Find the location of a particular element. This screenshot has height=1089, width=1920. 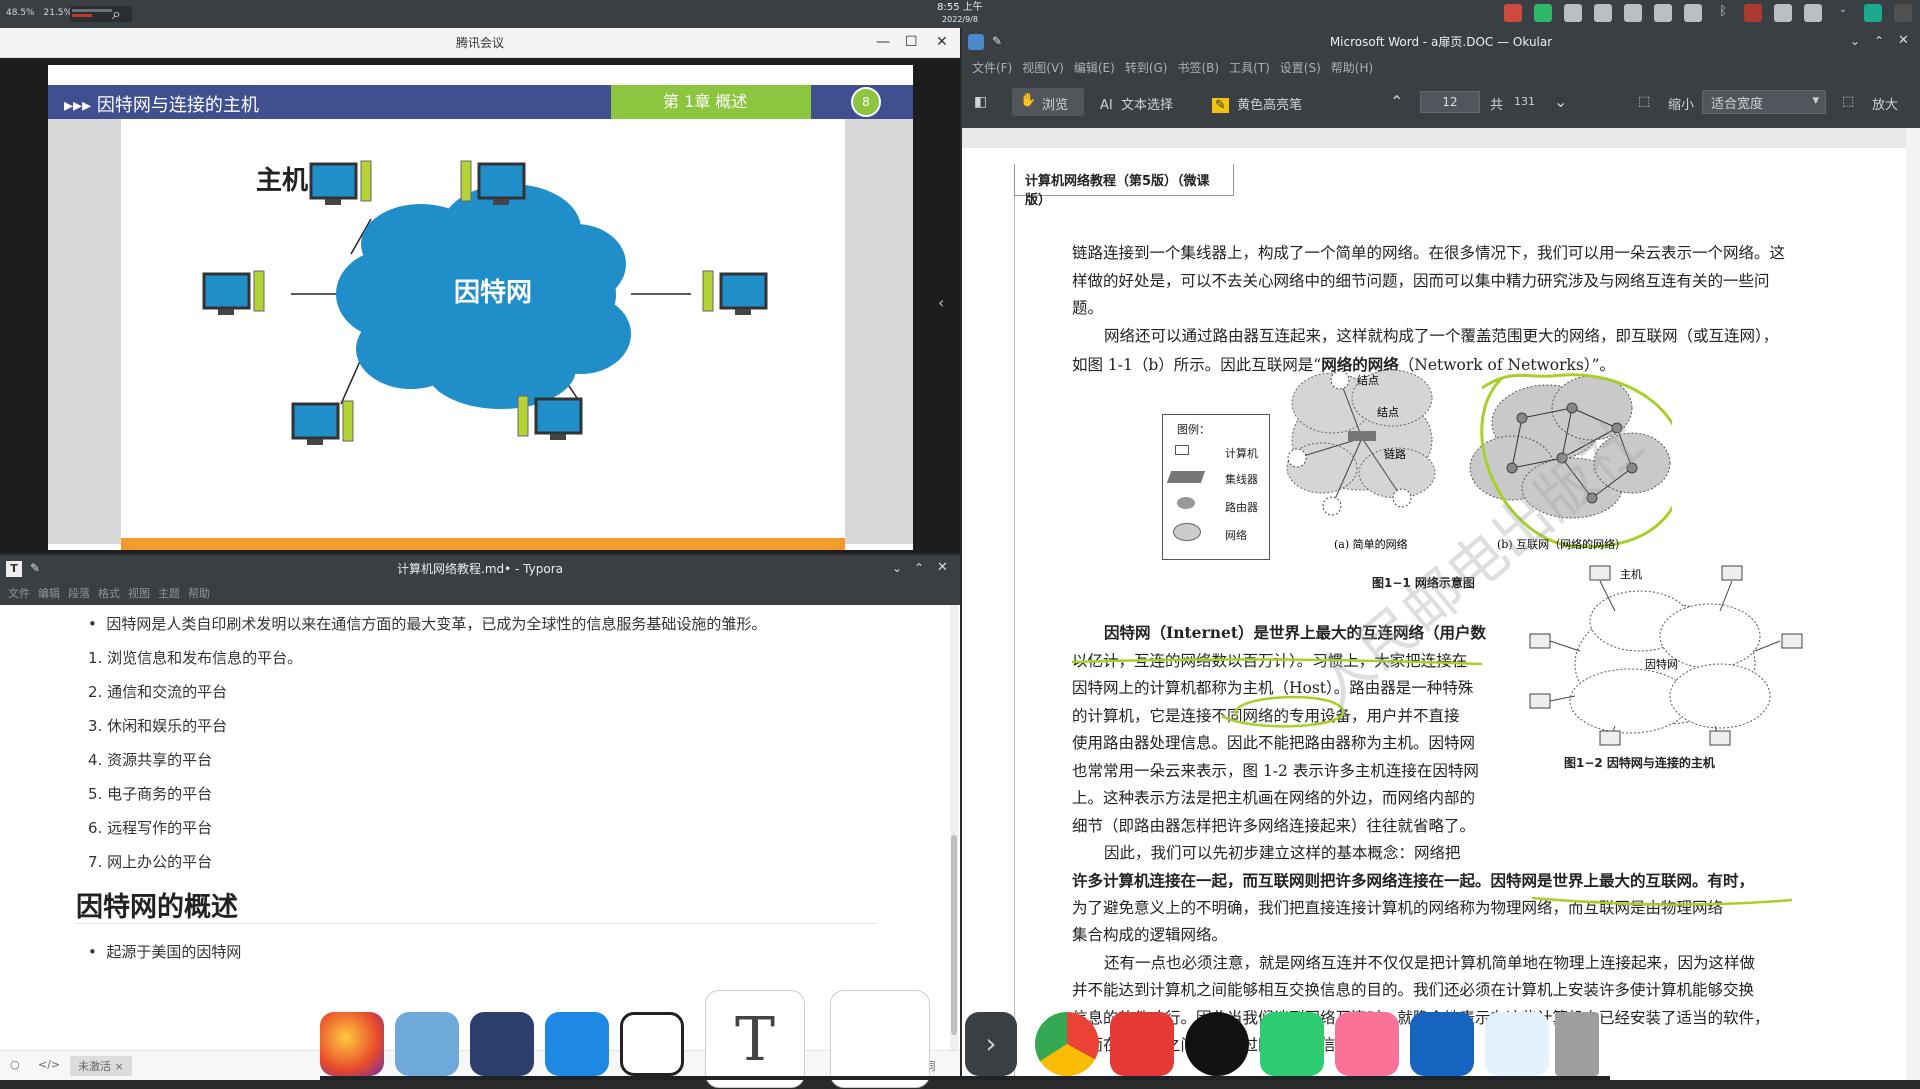

notes-icon is located at coordinates (652, 1044).